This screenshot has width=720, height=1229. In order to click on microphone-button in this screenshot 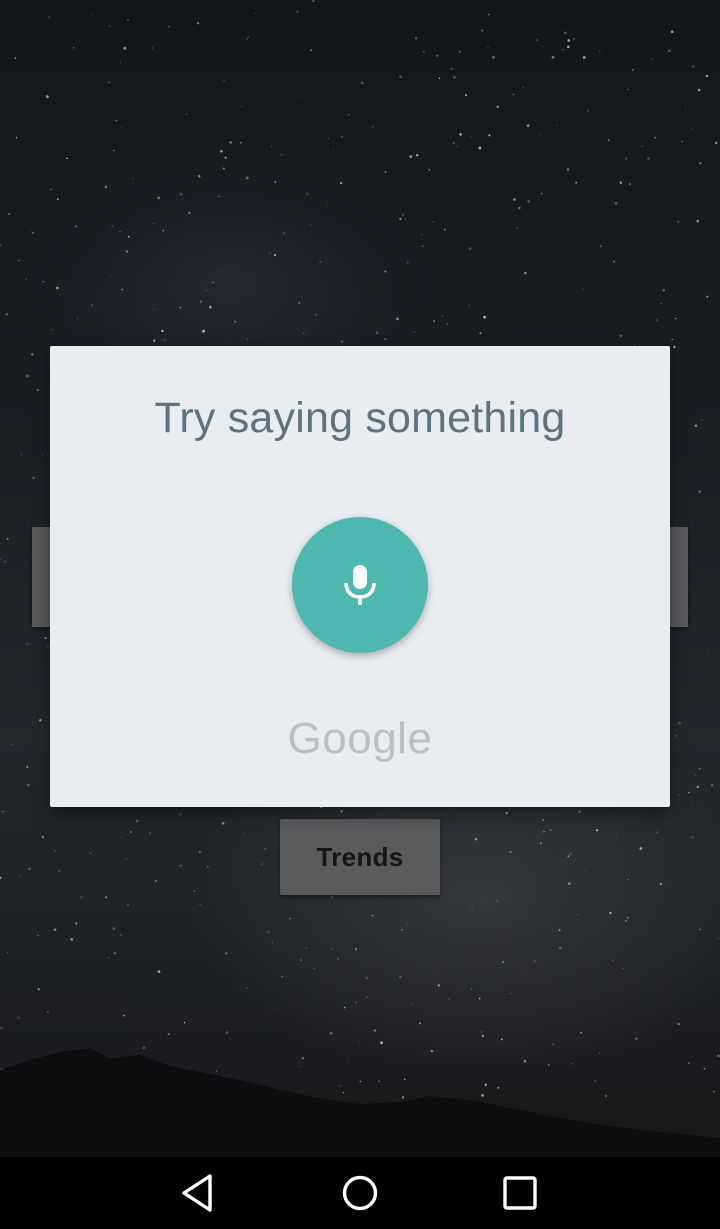, I will do `click(360, 585)`.